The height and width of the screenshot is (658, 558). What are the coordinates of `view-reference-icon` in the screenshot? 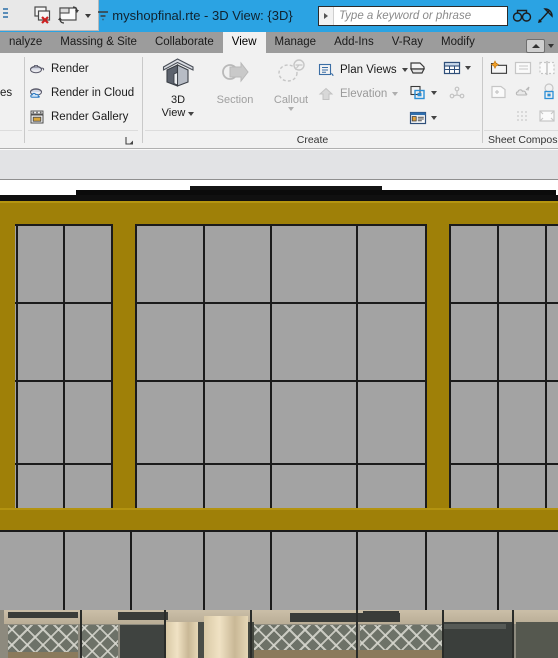 It's located at (547, 92).